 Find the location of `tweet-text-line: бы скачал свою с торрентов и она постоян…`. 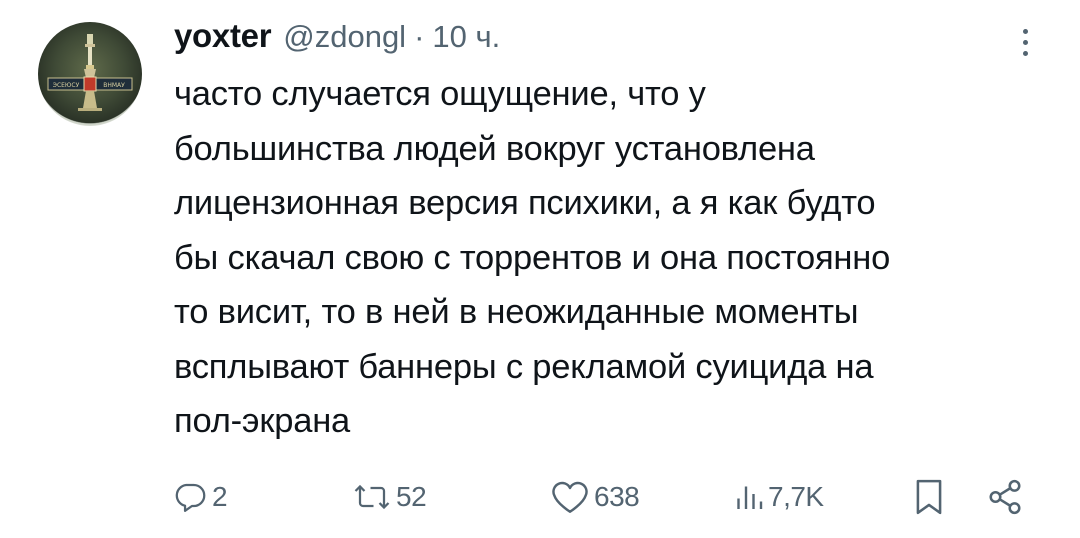

tweet-text-line: бы скачал свою с торрентов и она постоян… is located at coordinates (532, 257).